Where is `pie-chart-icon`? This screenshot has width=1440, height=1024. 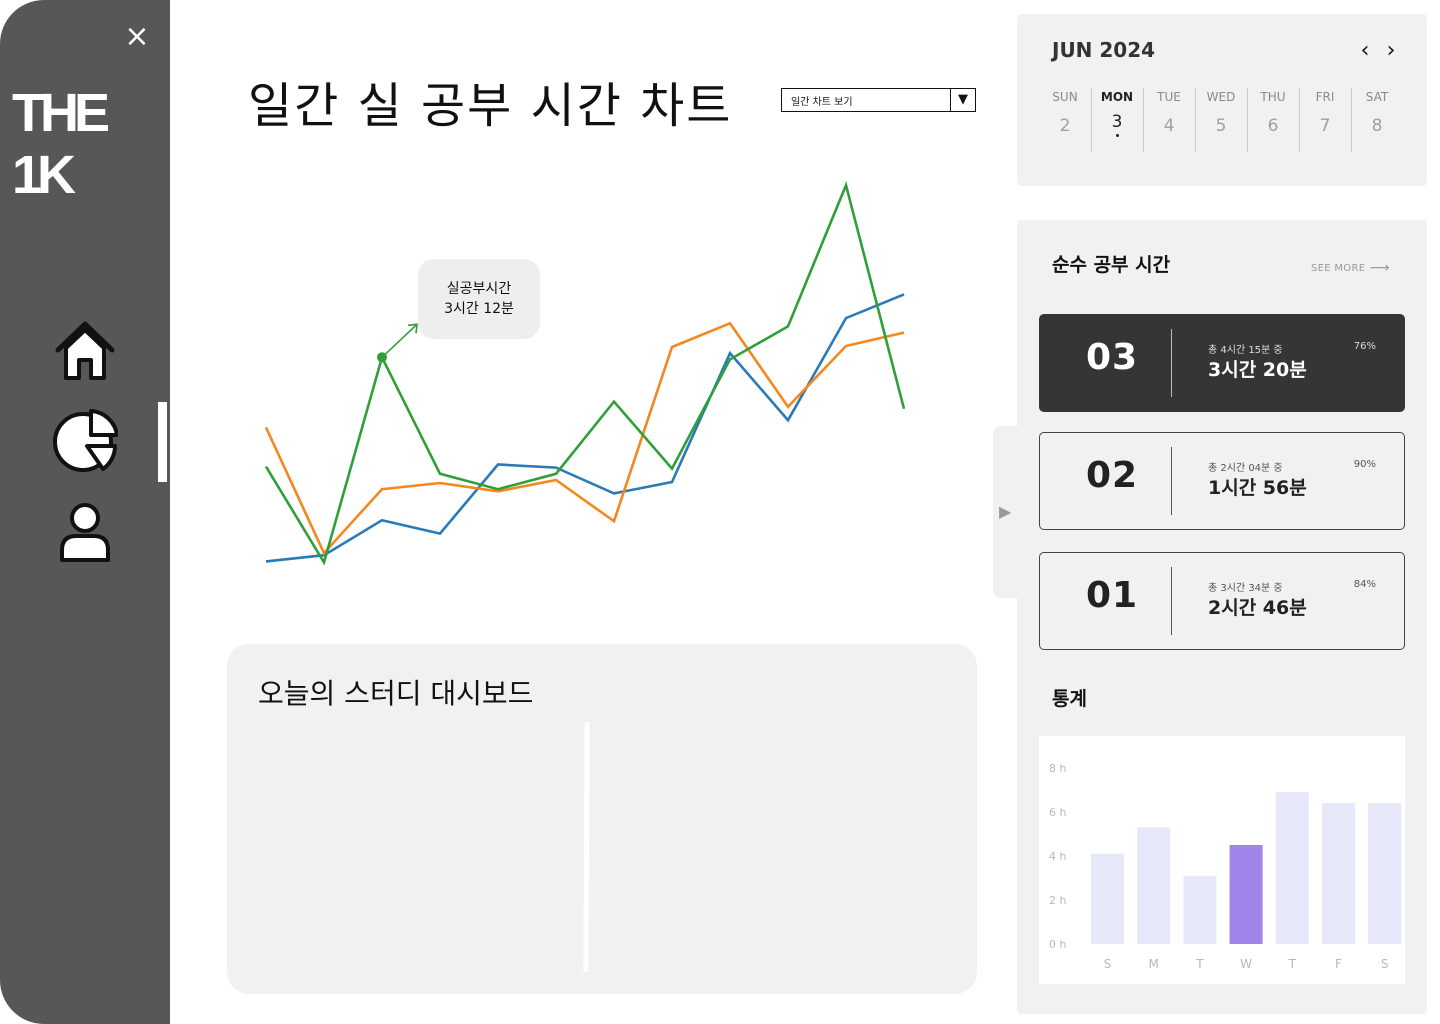
pie-chart-icon is located at coordinates (85, 441).